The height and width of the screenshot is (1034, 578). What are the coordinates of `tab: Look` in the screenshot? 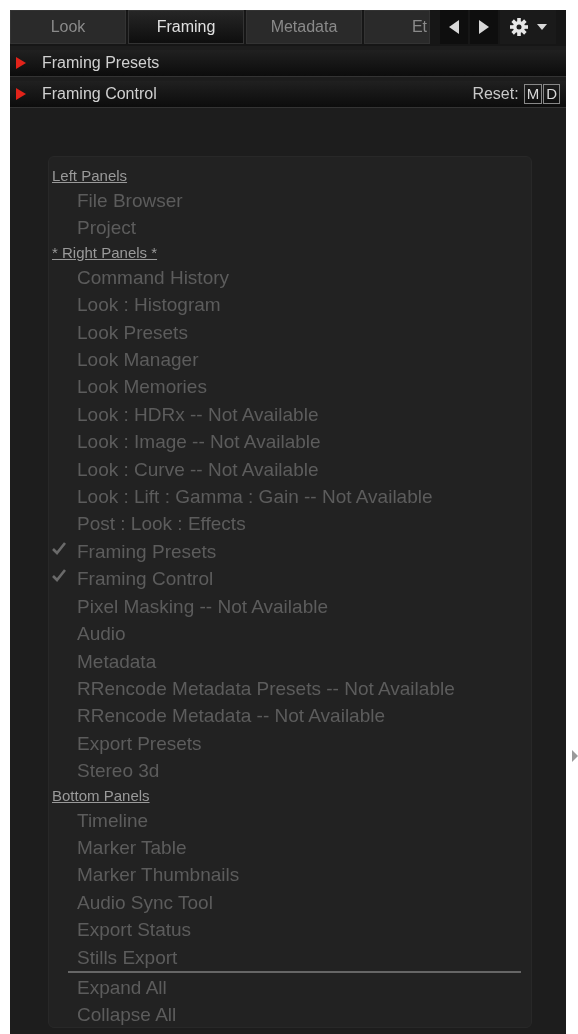 It's located at (68, 27).